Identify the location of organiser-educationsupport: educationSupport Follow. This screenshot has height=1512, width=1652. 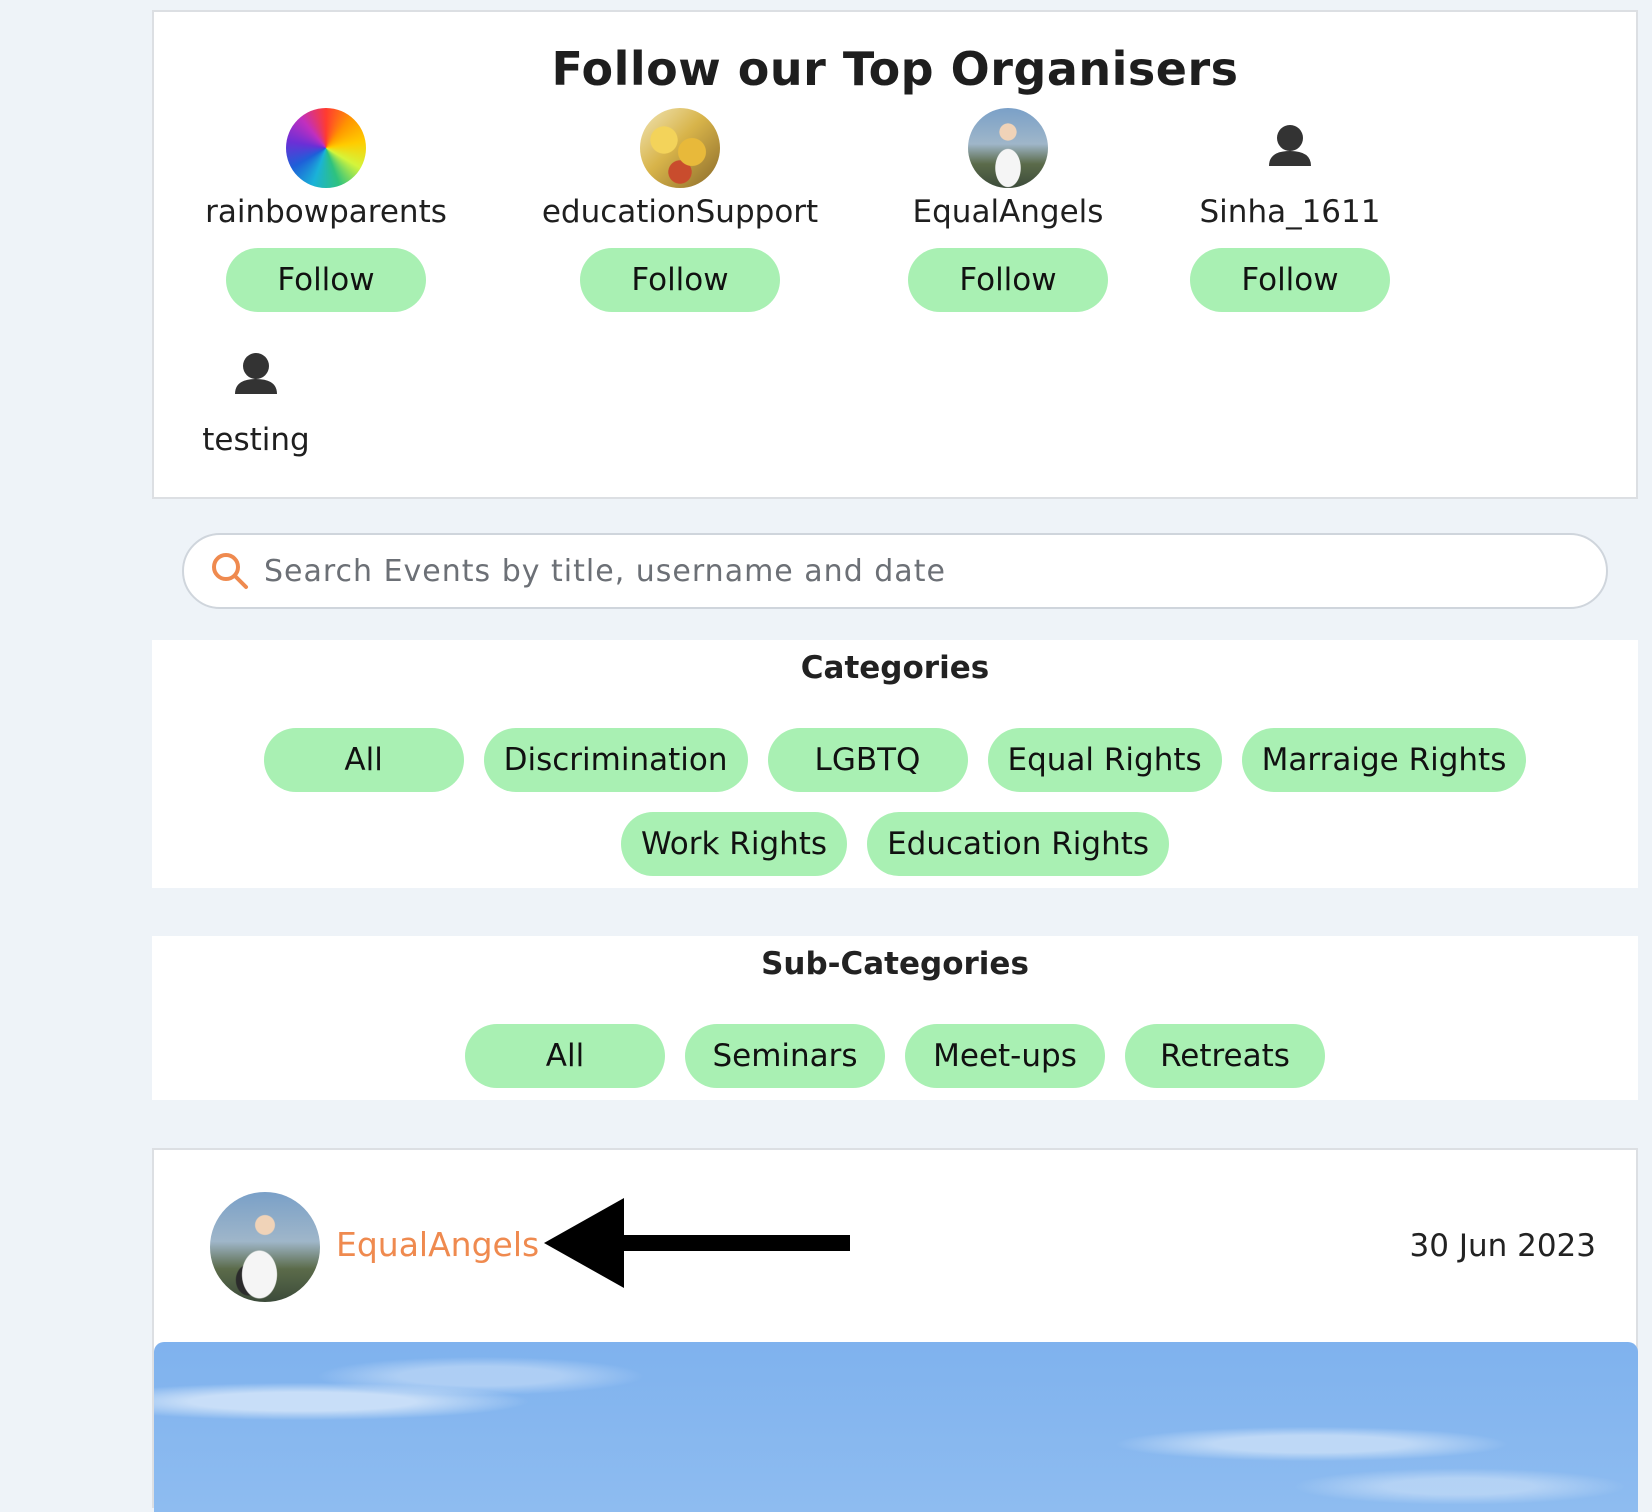
(680, 210).